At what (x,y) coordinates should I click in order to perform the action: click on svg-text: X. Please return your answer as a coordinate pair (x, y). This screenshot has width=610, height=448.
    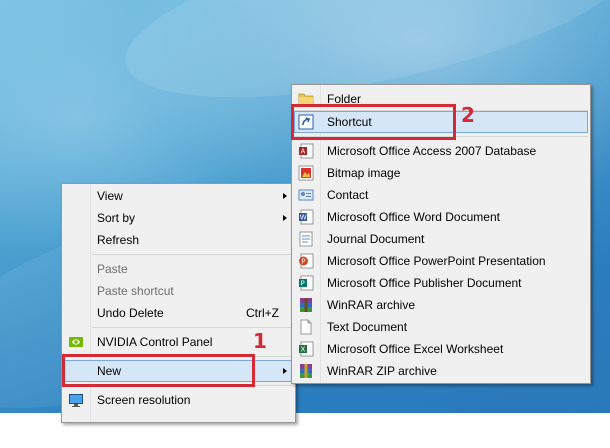
    Looking at the image, I should click on (303, 350).